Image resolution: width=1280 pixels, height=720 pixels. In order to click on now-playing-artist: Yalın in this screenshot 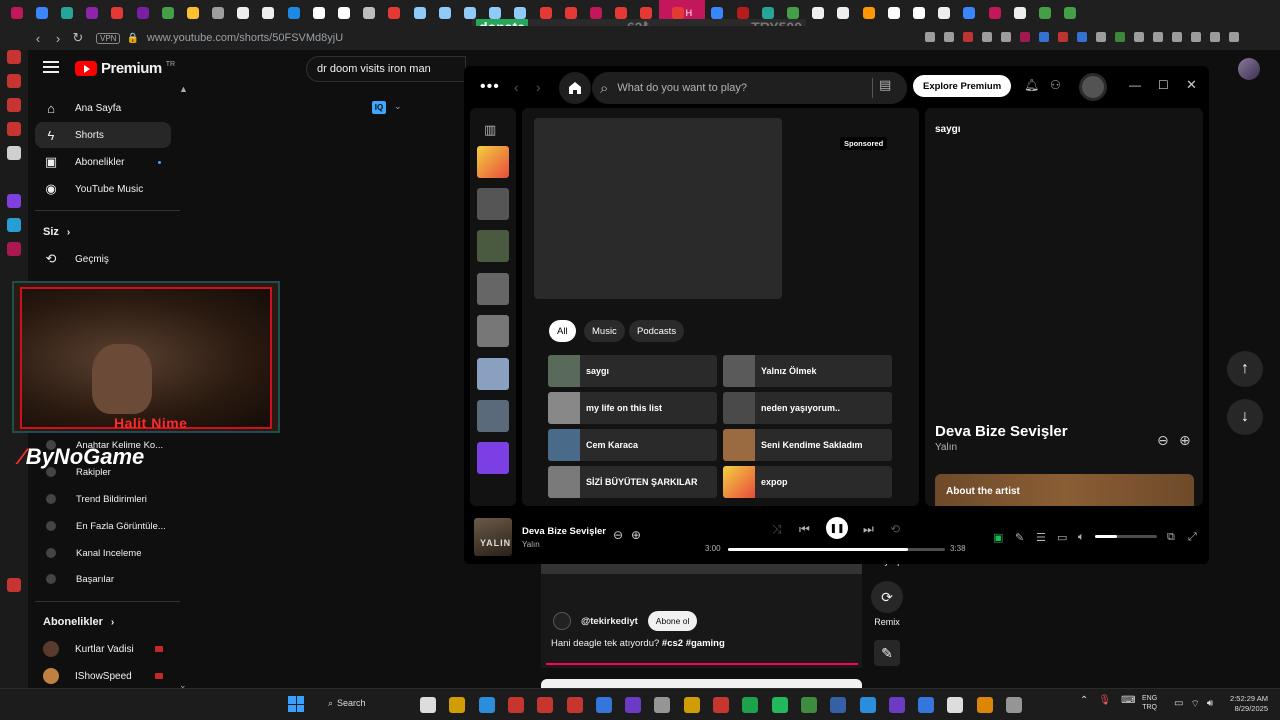, I will do `click(946, 447)`.